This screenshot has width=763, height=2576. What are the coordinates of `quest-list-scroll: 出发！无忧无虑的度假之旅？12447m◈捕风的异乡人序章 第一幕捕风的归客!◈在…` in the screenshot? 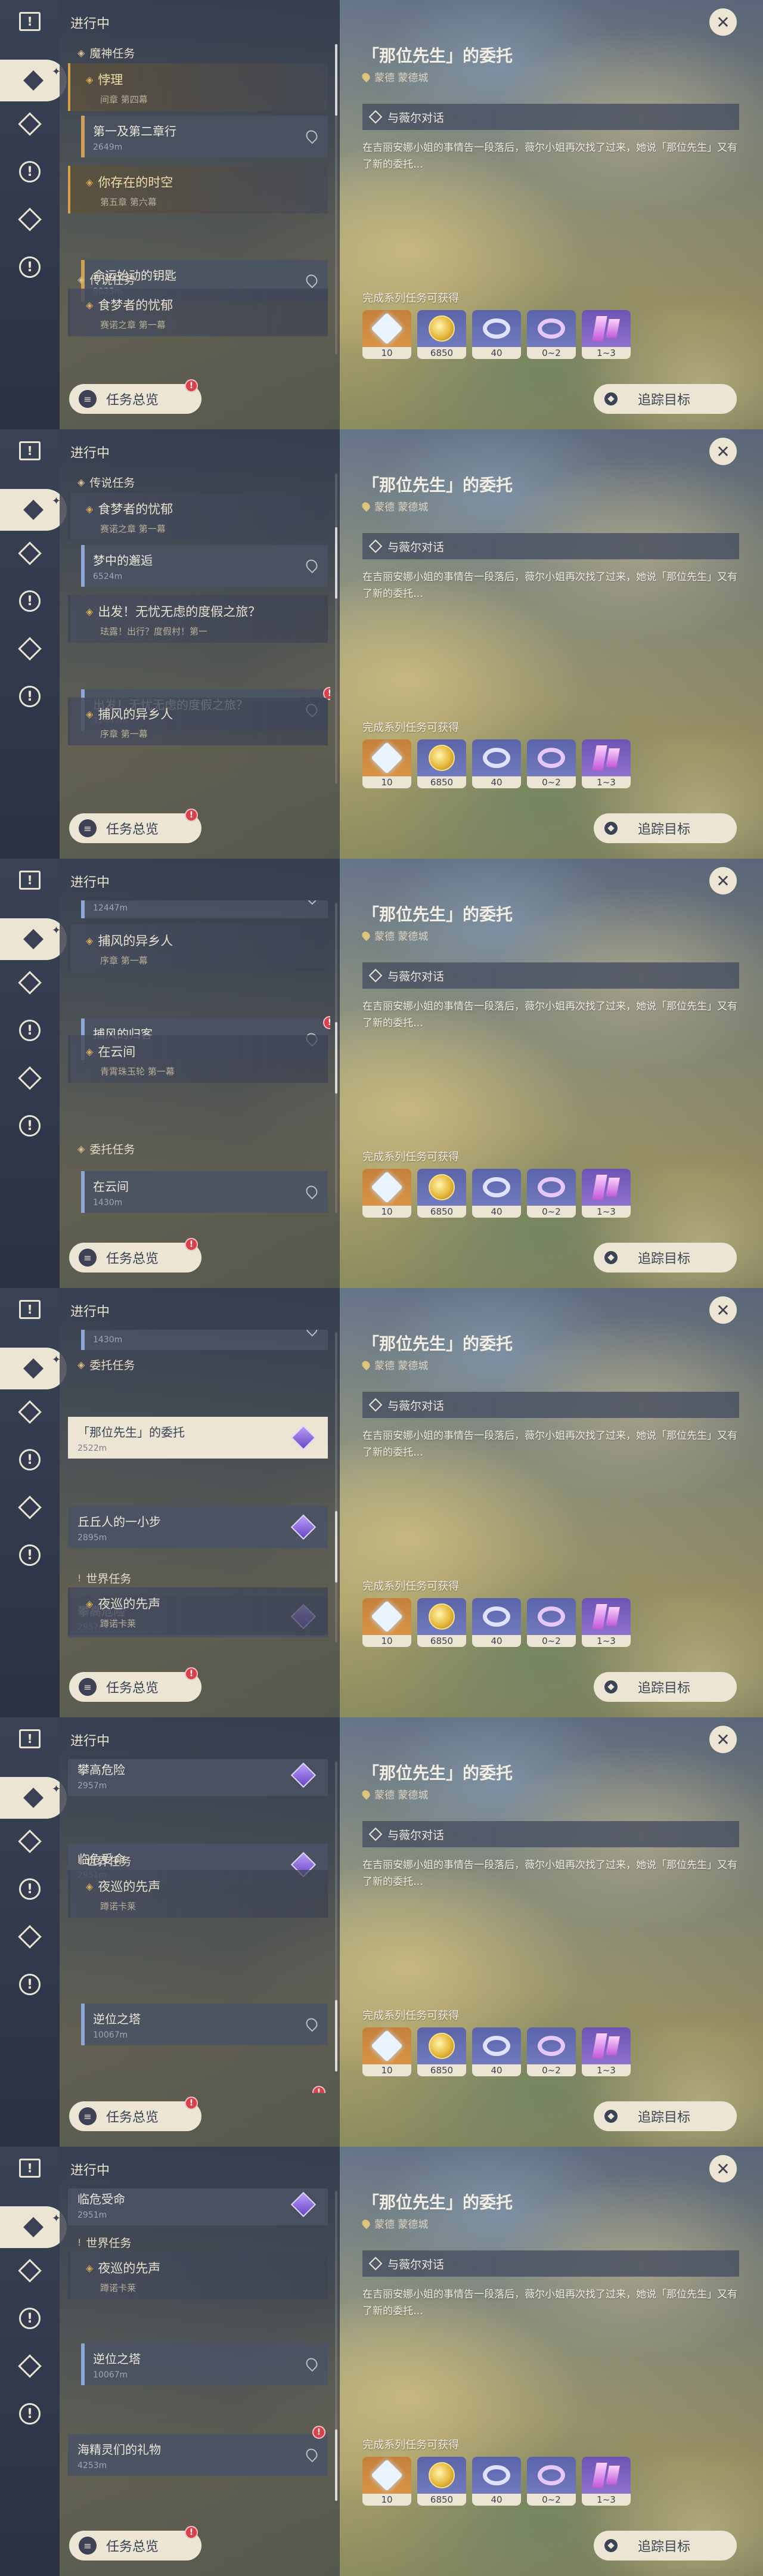 It's located at (199, 1067).